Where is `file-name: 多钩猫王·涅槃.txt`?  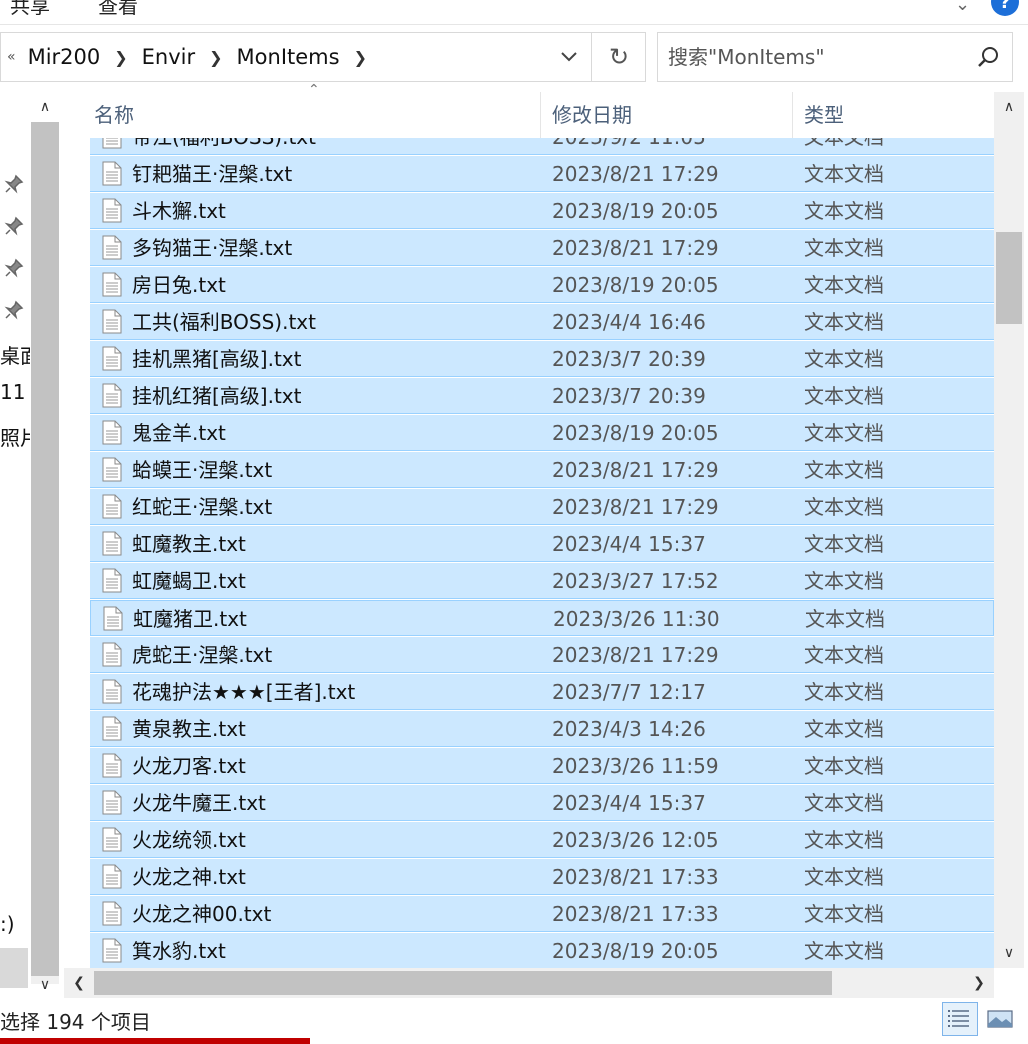
file-name: 多钩猫王·涅槃.txt is located at coordinates (212, 248).